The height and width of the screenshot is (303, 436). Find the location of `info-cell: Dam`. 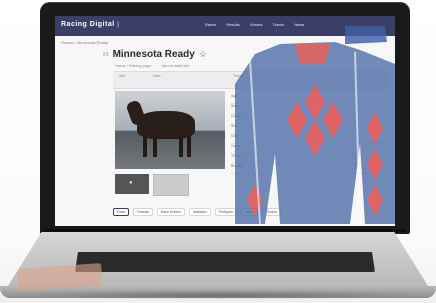

info-cell: Dam is located at coordinates (156, 76).